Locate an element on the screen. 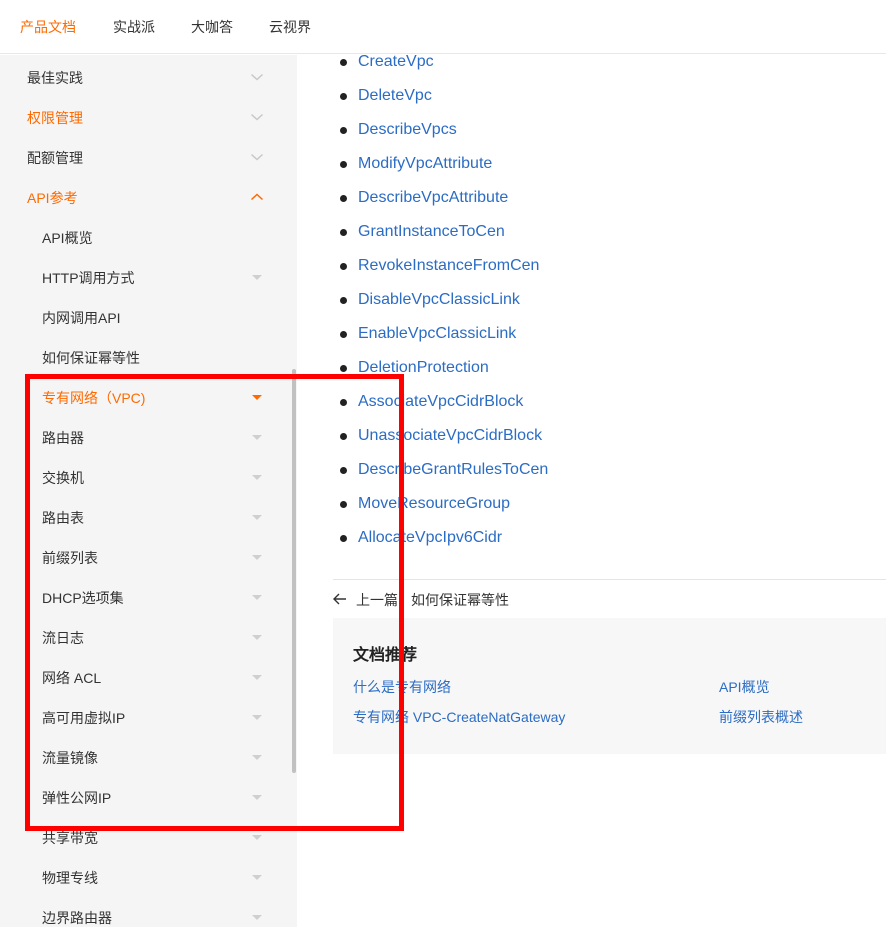  sidebar-item-label: 物理专线 is located at coordinates (70, 878).